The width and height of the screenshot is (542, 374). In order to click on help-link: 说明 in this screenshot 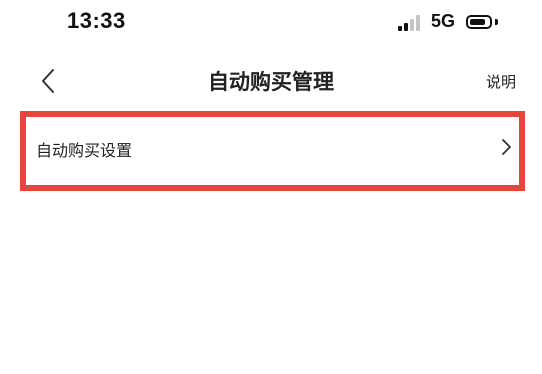, I will do `click(501, 81)`.